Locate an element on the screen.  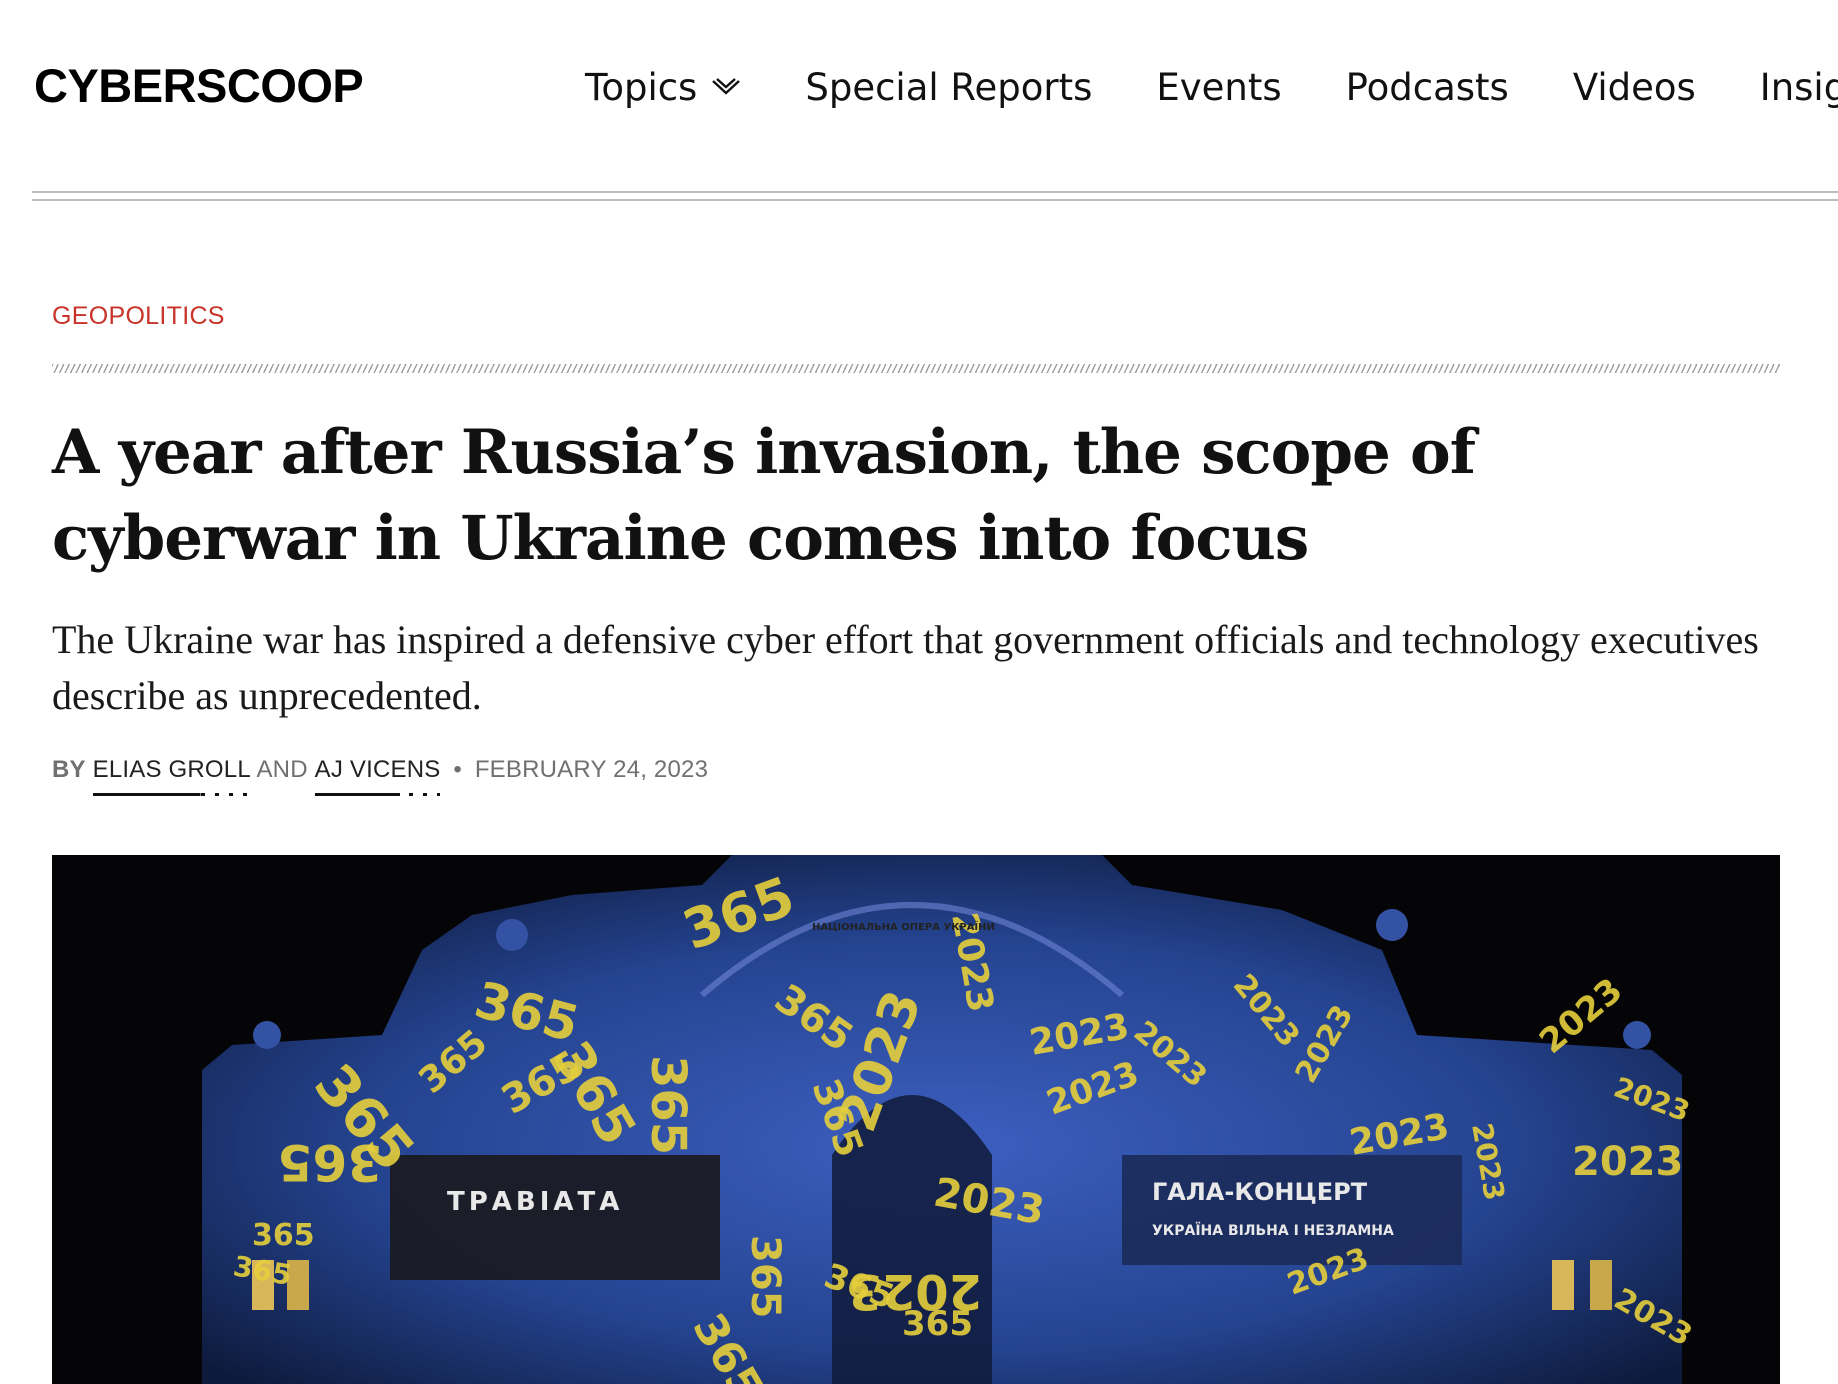
svg-text: УКРАЇНА ВІЛЬНА І НЕЗЛАМНА is located at coordinates (1273, 1230).